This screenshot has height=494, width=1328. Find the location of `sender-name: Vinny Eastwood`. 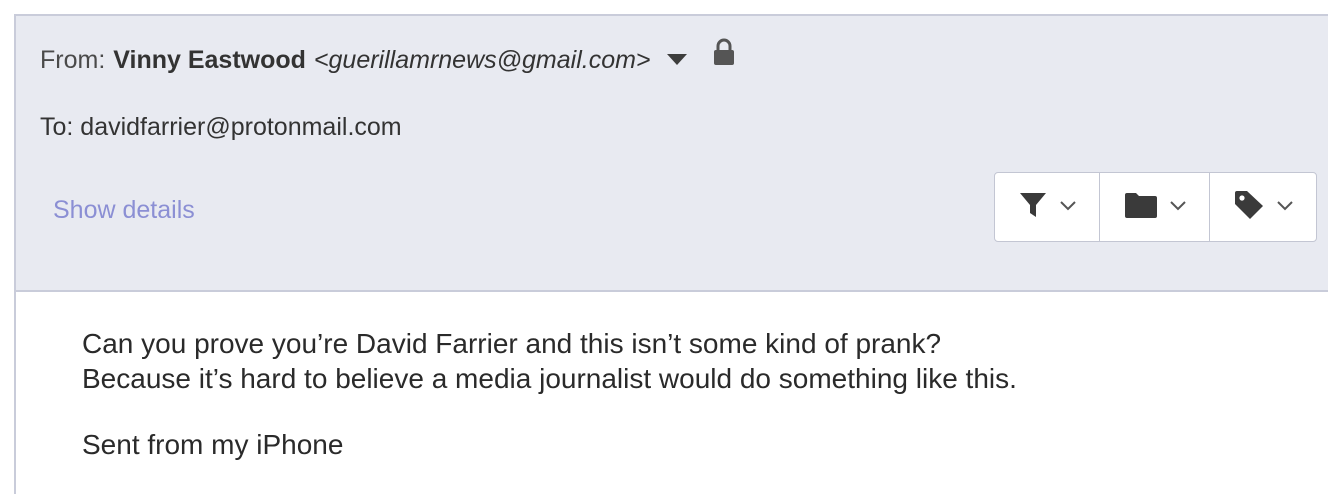

sender-name: Vinny Eastwood is located at coordinates (209, 60).